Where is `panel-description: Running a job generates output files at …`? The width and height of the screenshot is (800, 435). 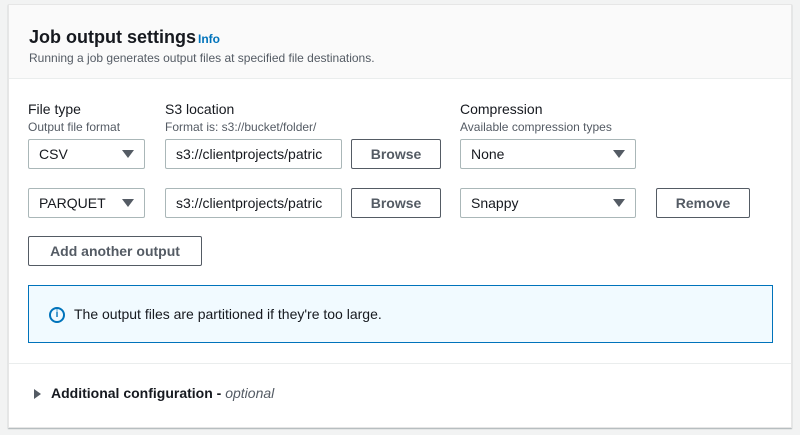
panel-description: Running a job generates output files at … is located at coordinates (202, 58).